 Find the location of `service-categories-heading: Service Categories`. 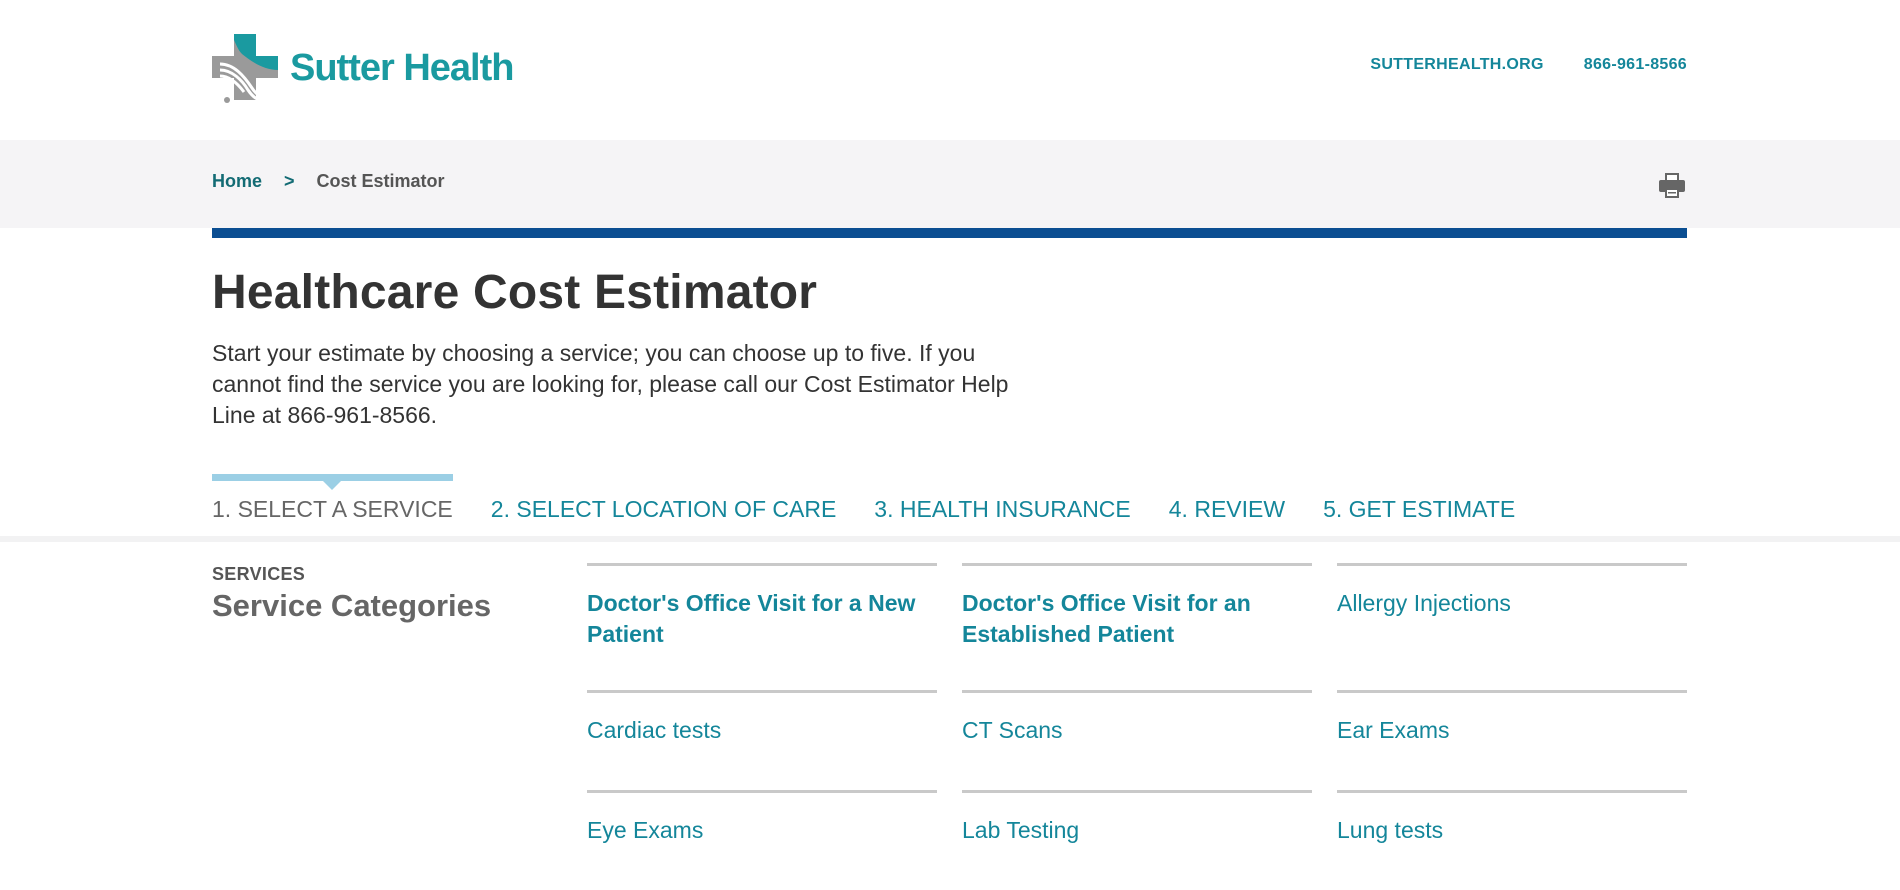

service-categories-heading: Service Categories is located at coordinates (352, 605).